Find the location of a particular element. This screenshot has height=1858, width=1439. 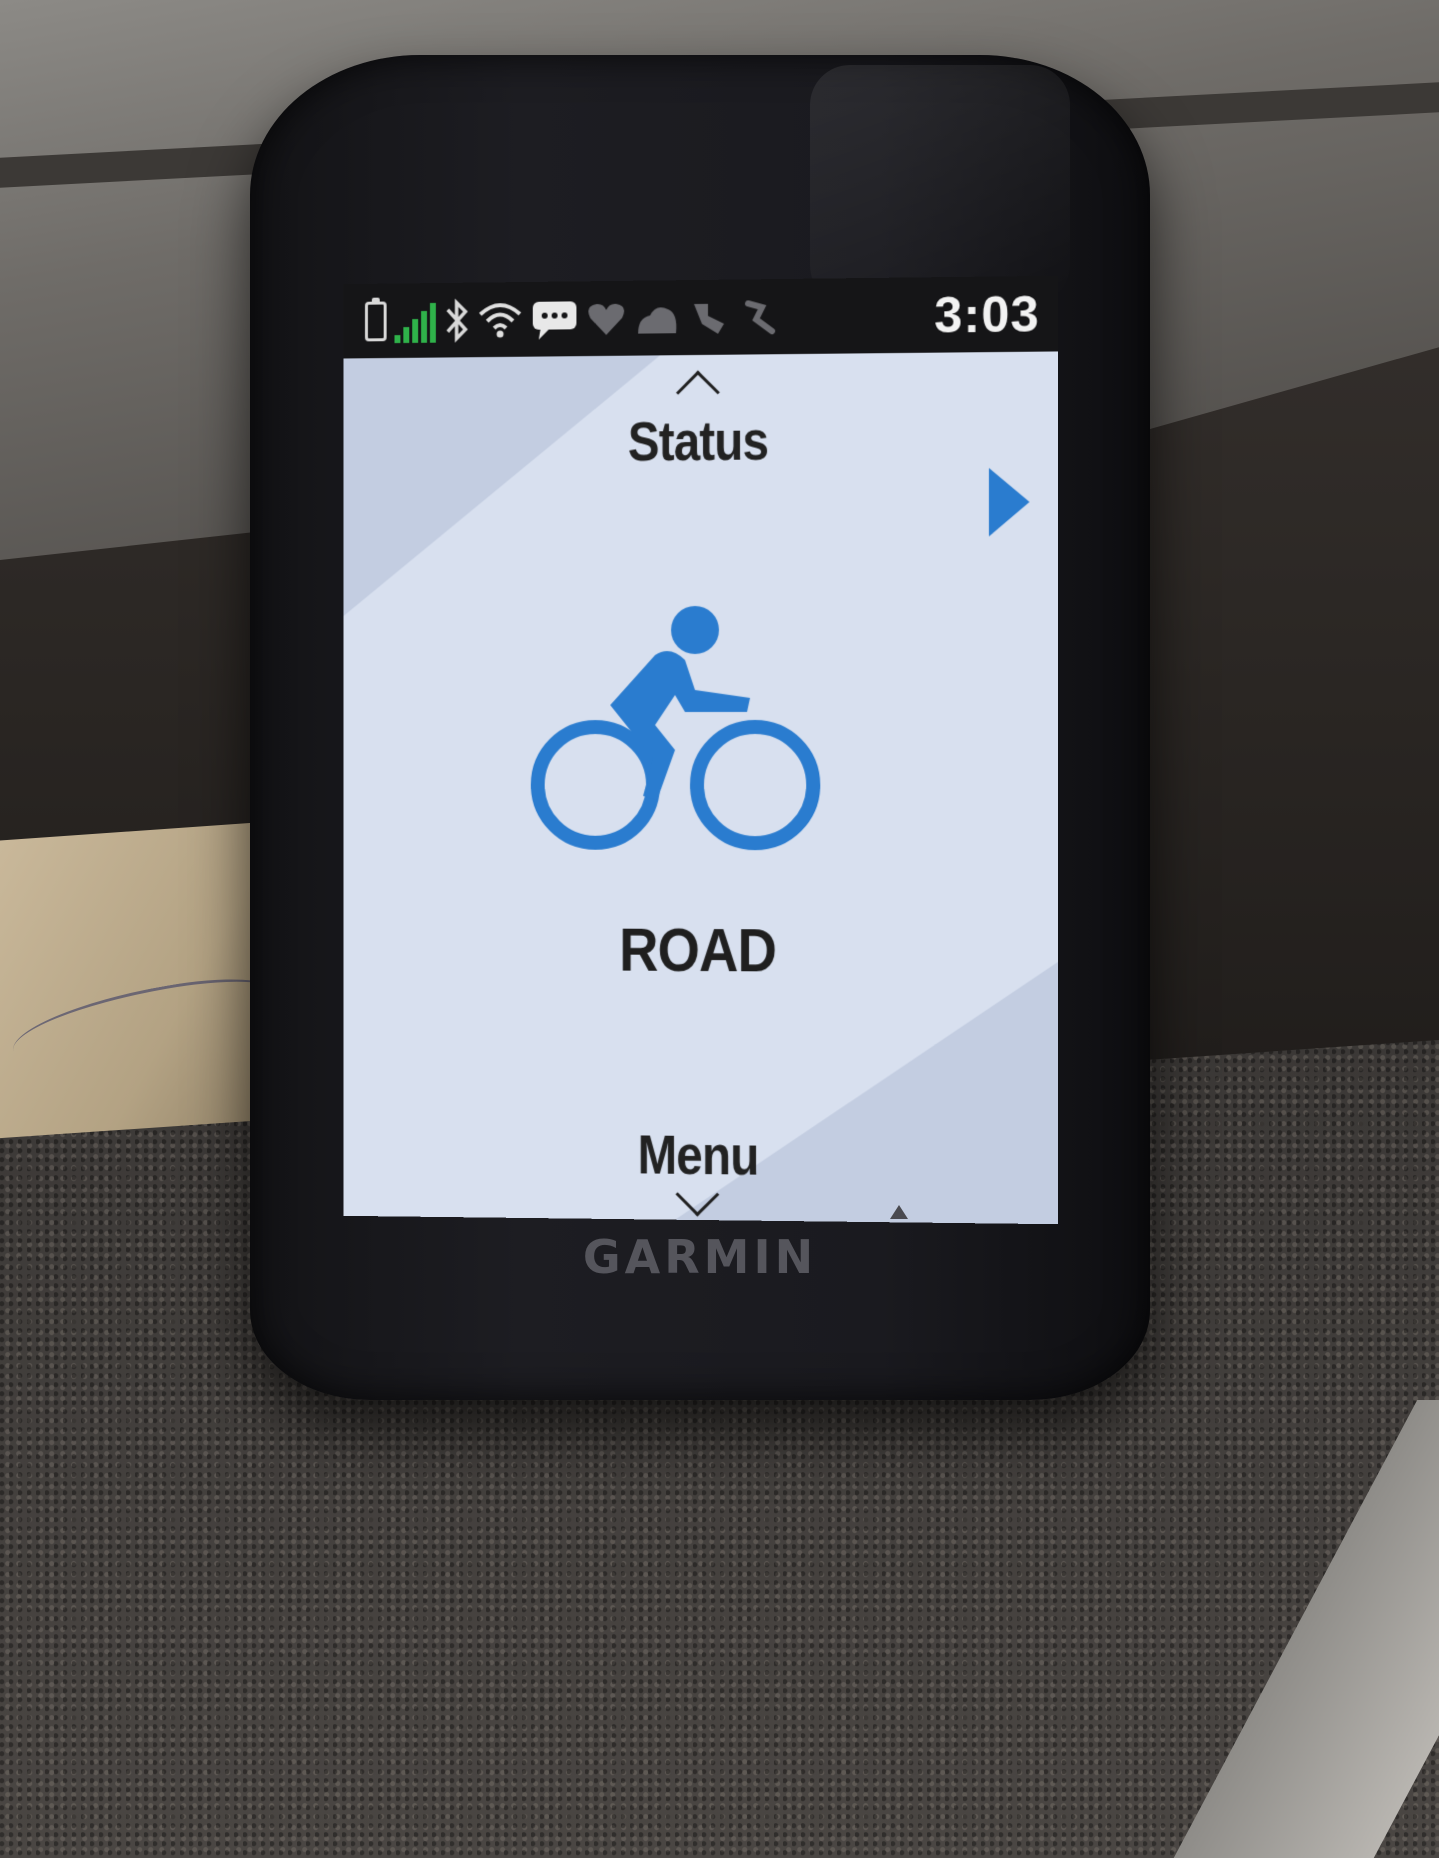

status-bar: 3:03 is located at coordinates (700, 317).